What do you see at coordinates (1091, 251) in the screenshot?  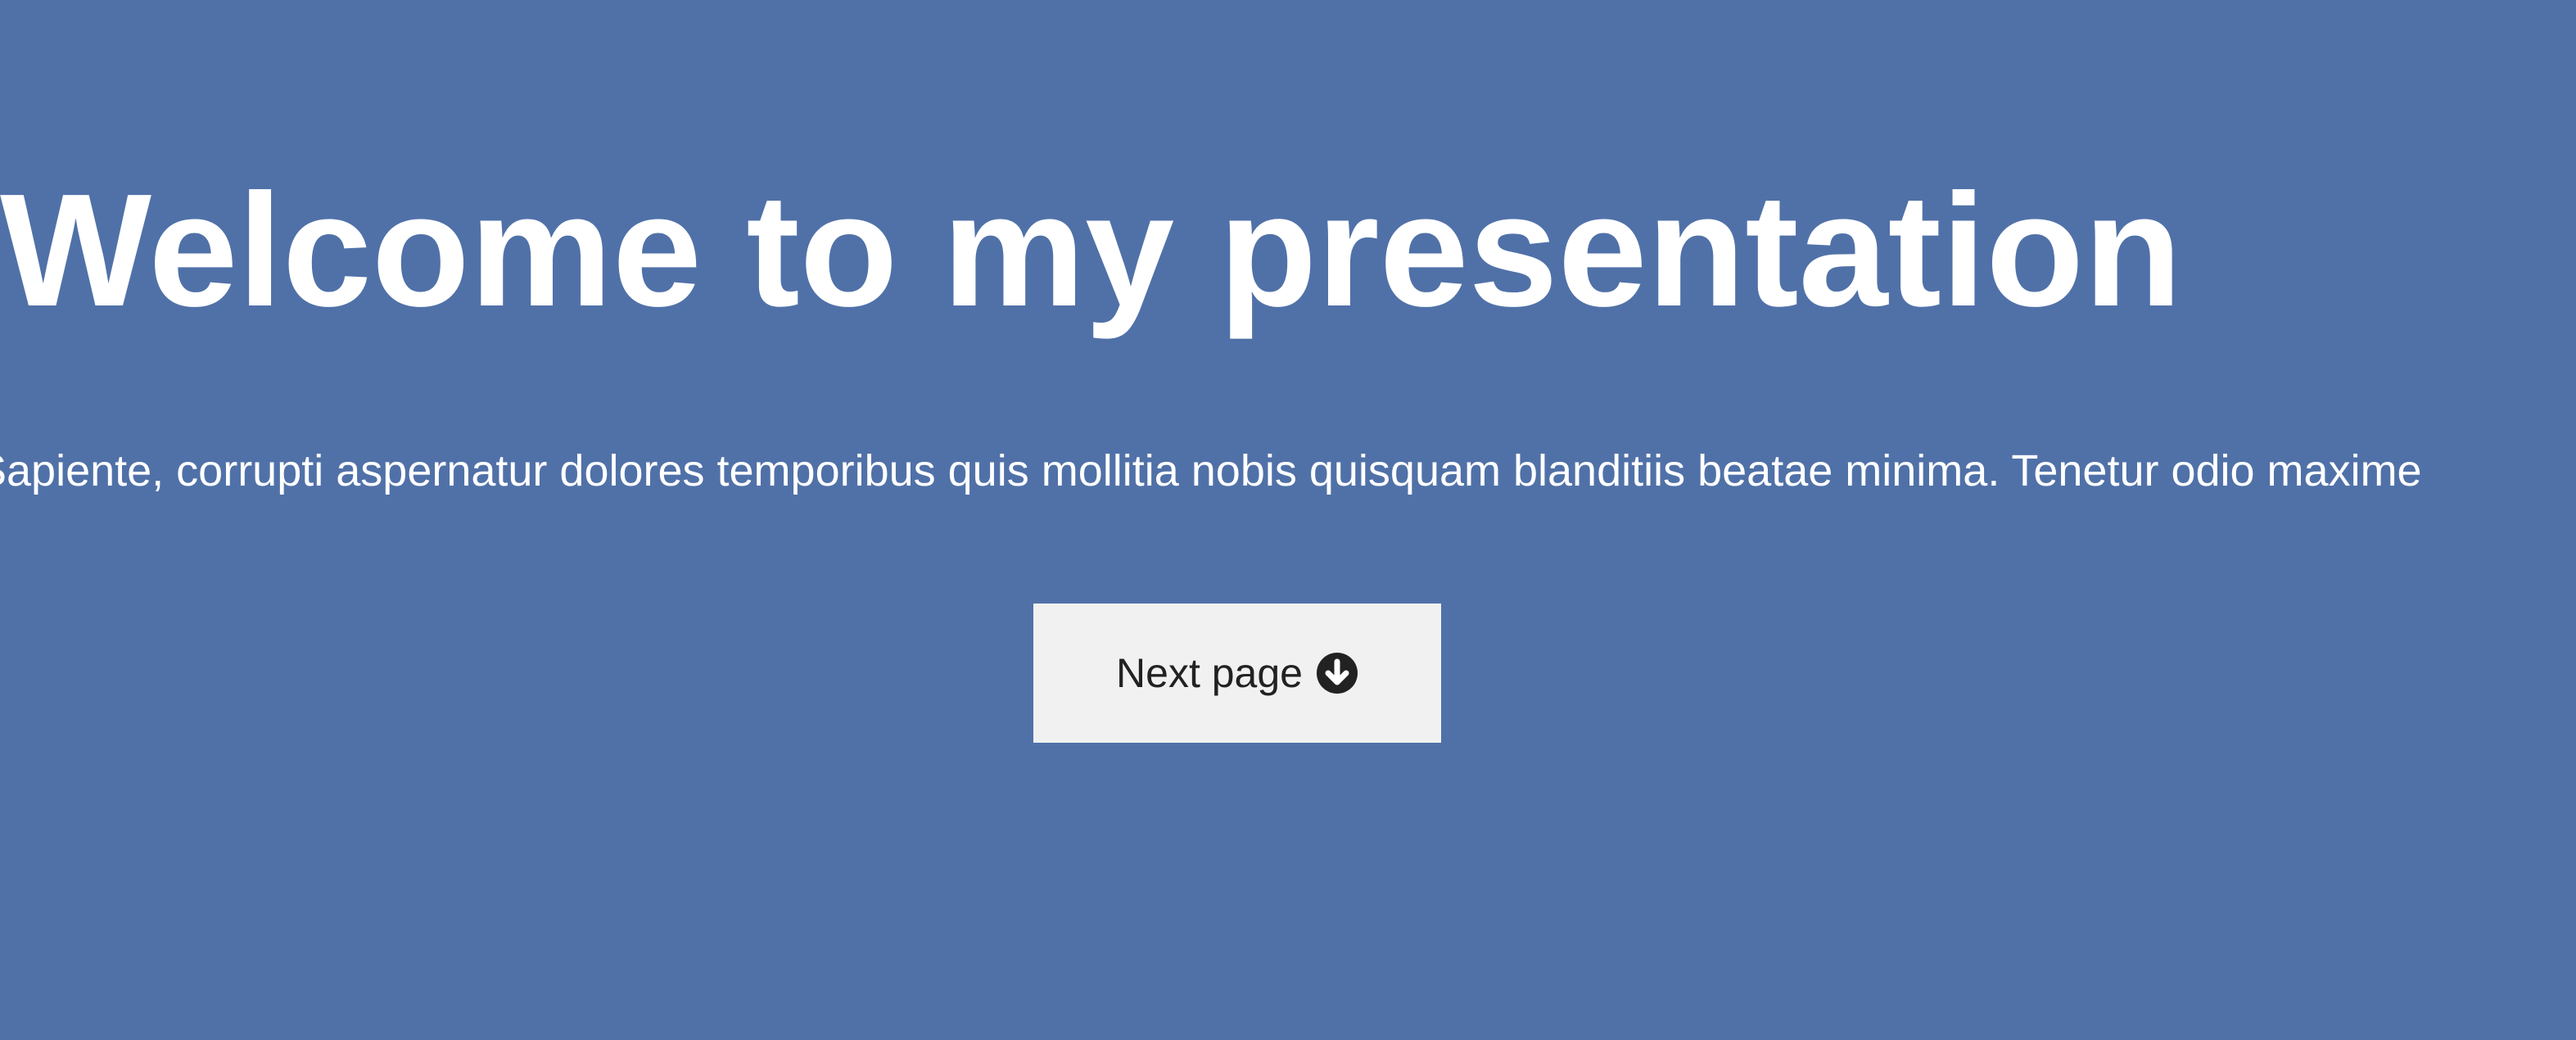 I see `slide-title: Welcome to my presentation` at bounding box center [1091, 251].